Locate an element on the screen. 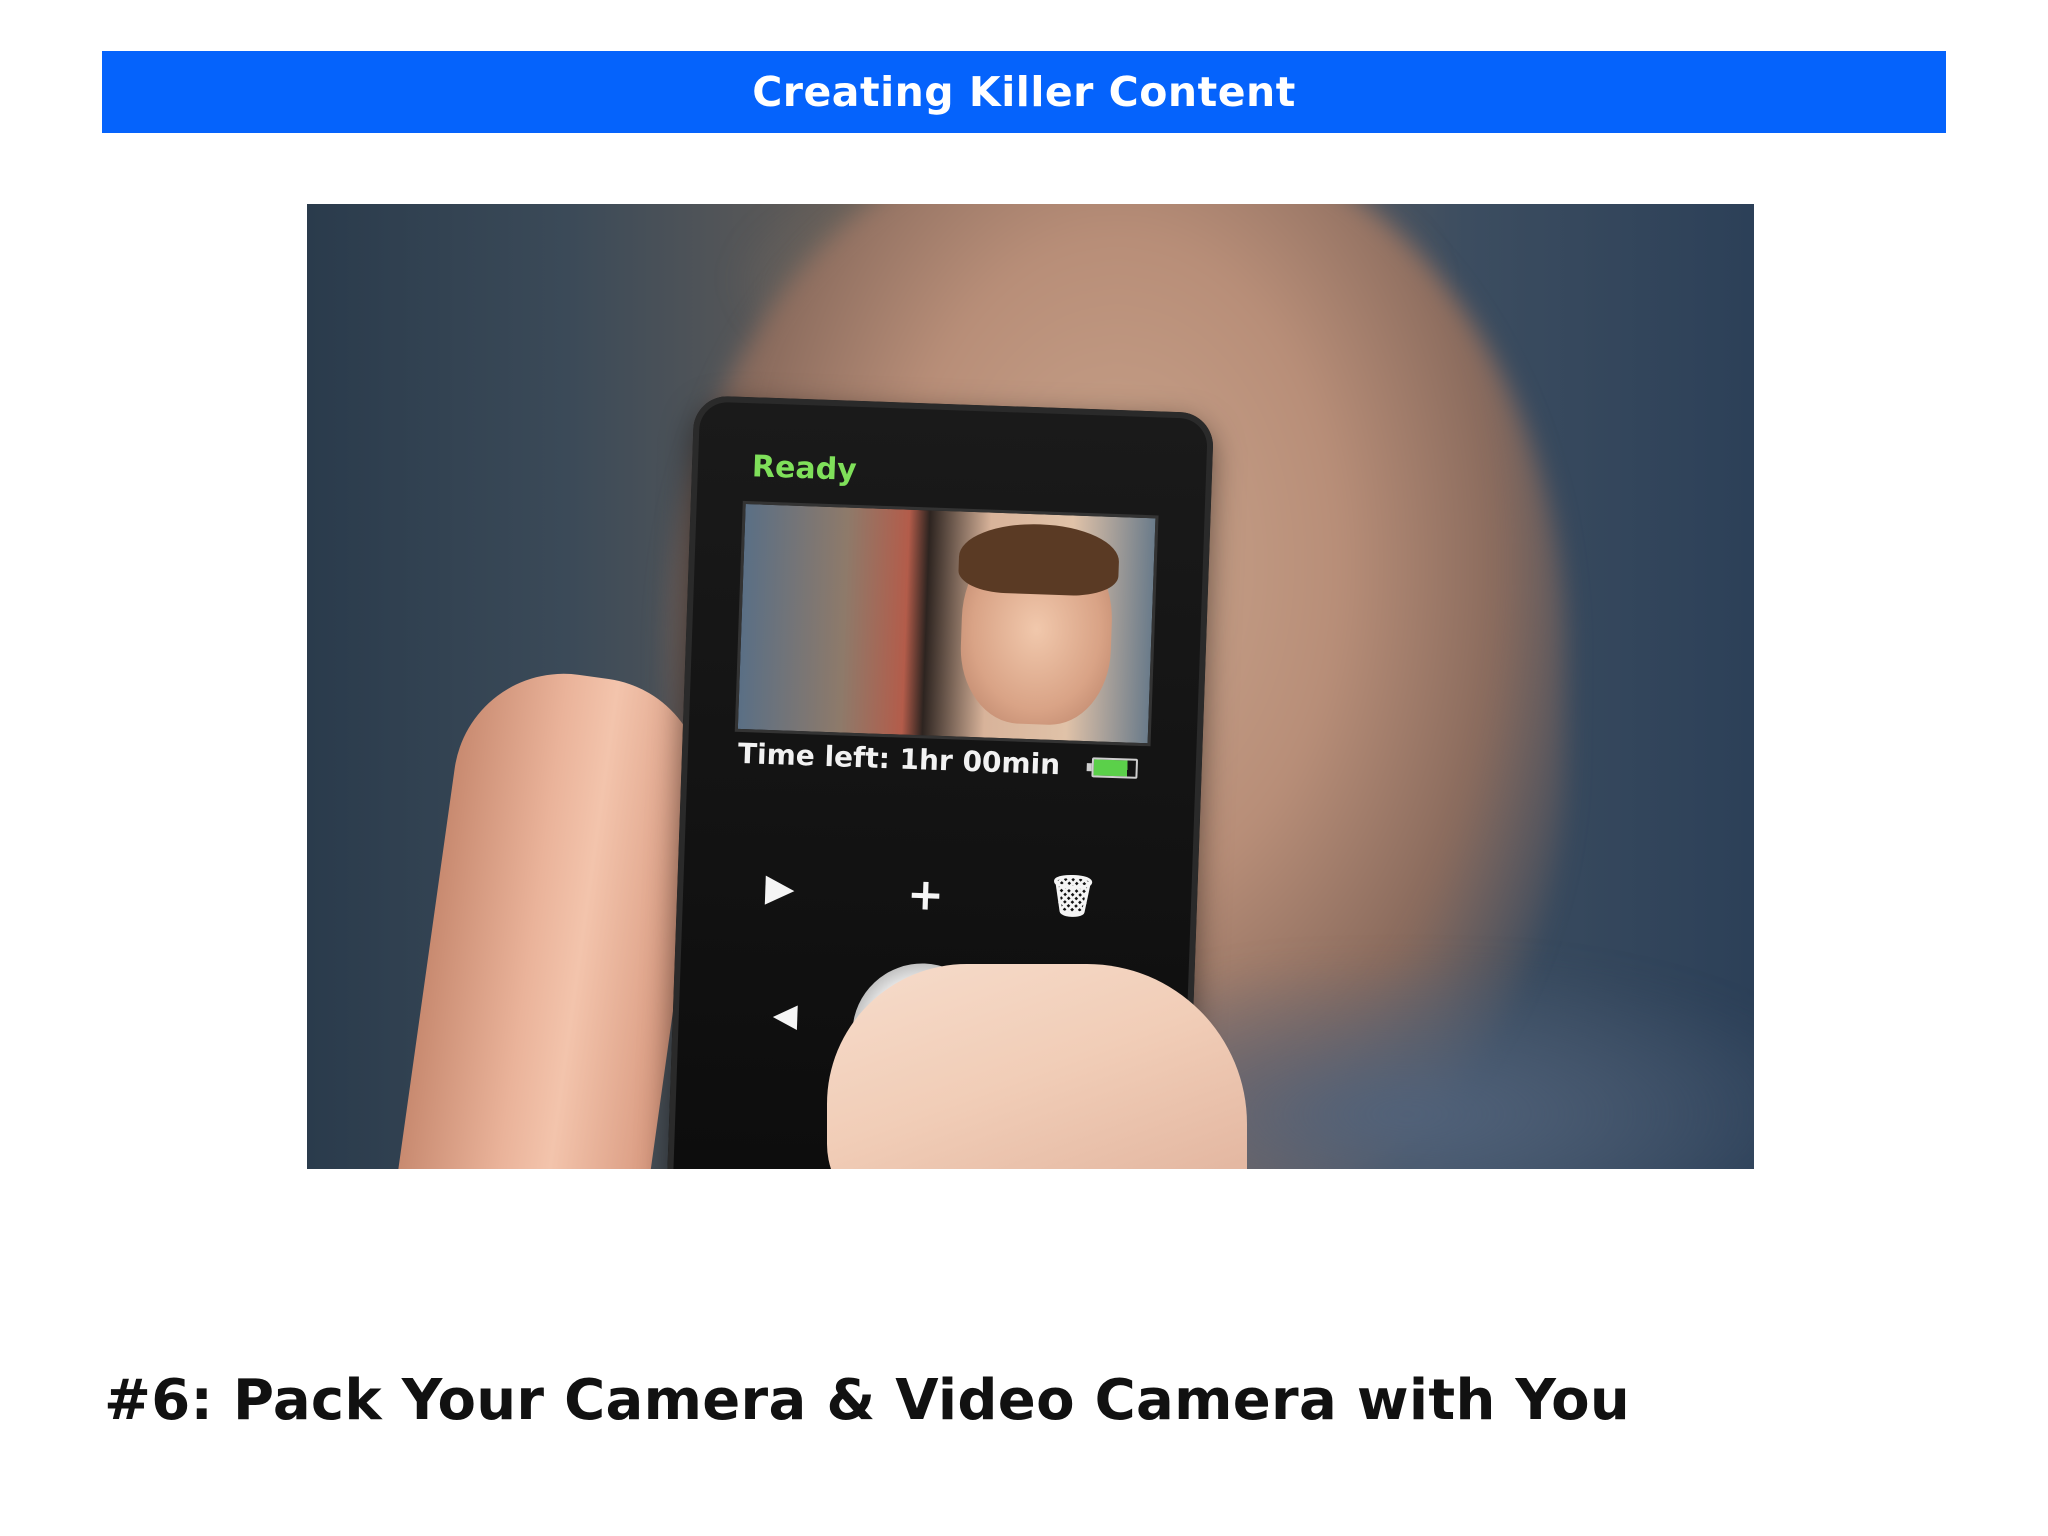  plus-icon: + is located at coordinates (925, 895).